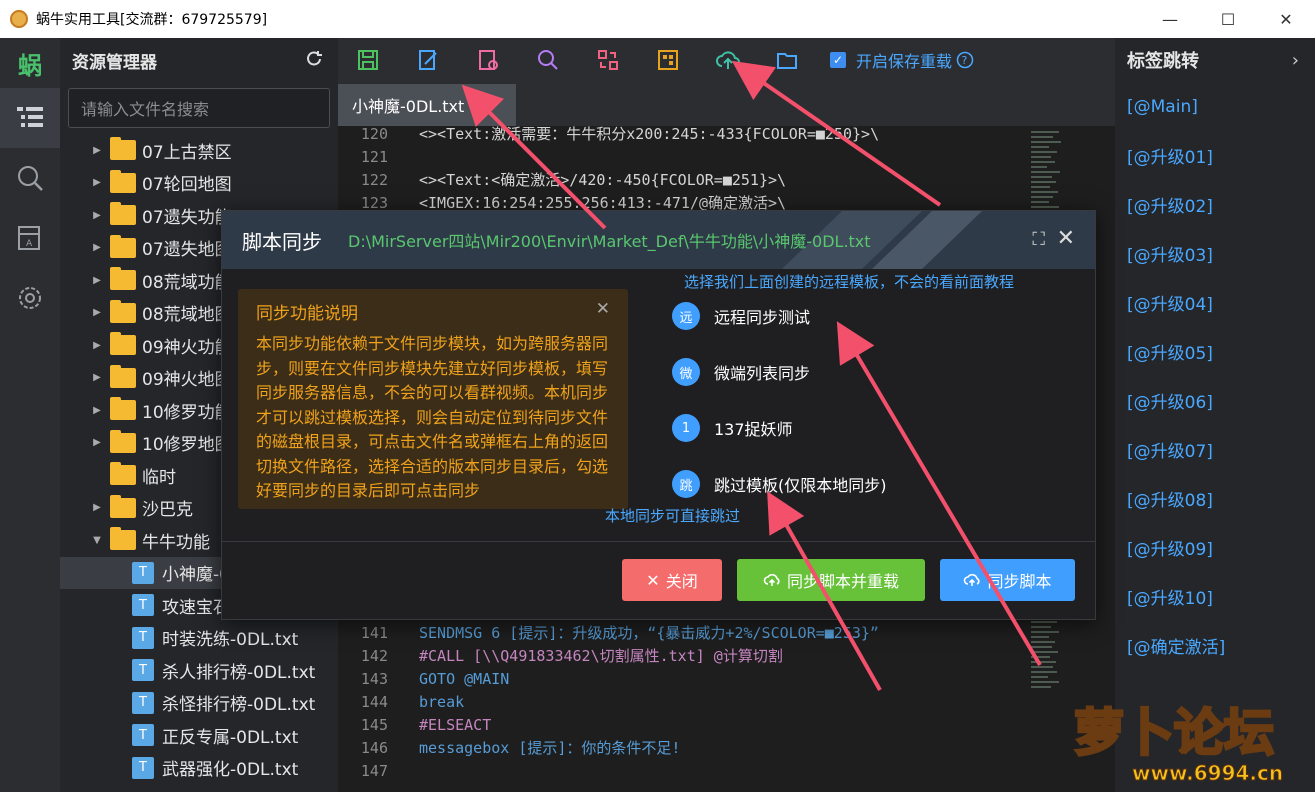 The height and width of the screenshot is (792, 1315). What do you see at coordinates (1066, 238) in the screenshot?
I see `dialog-close-icon: ✕` at bounding box center [1066, 238].